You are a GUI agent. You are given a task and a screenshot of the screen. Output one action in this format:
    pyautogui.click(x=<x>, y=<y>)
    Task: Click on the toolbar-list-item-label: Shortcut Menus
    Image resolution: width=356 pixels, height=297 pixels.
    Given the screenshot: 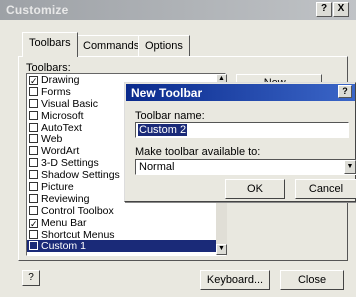 What is the action you would take?
    pyautogui.click(x=78, y=234)
    